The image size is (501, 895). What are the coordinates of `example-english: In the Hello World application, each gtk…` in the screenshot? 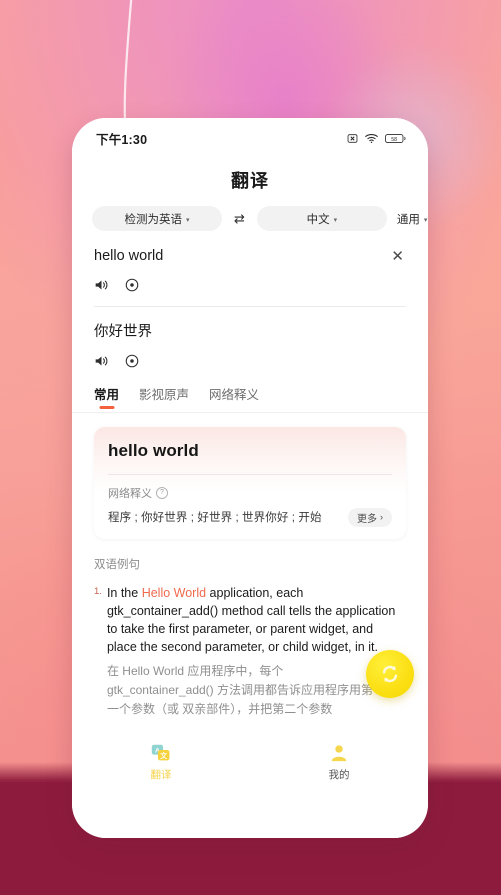 It's located at (256, 620).